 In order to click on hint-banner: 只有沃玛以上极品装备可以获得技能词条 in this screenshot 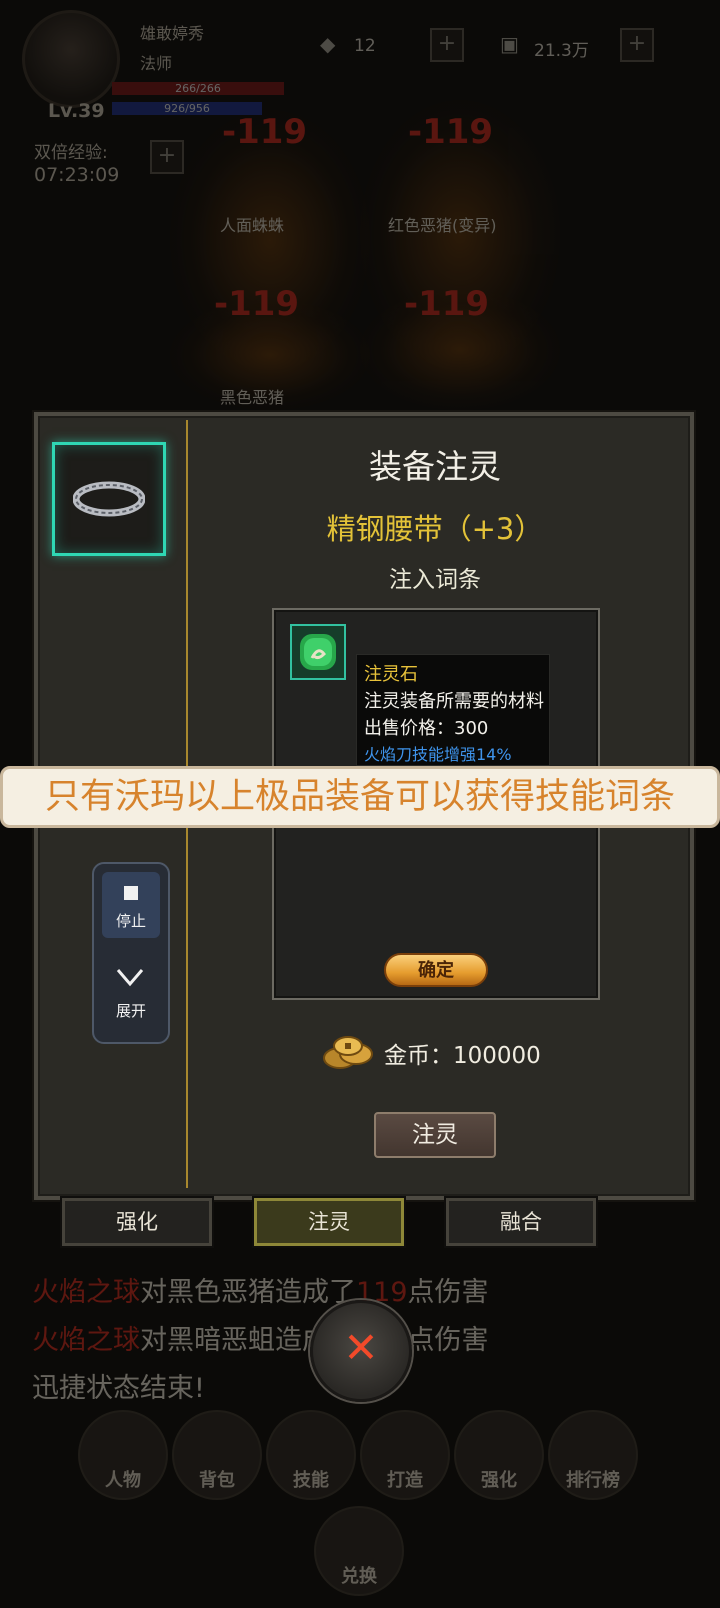, I will do `click(360, 797)`.